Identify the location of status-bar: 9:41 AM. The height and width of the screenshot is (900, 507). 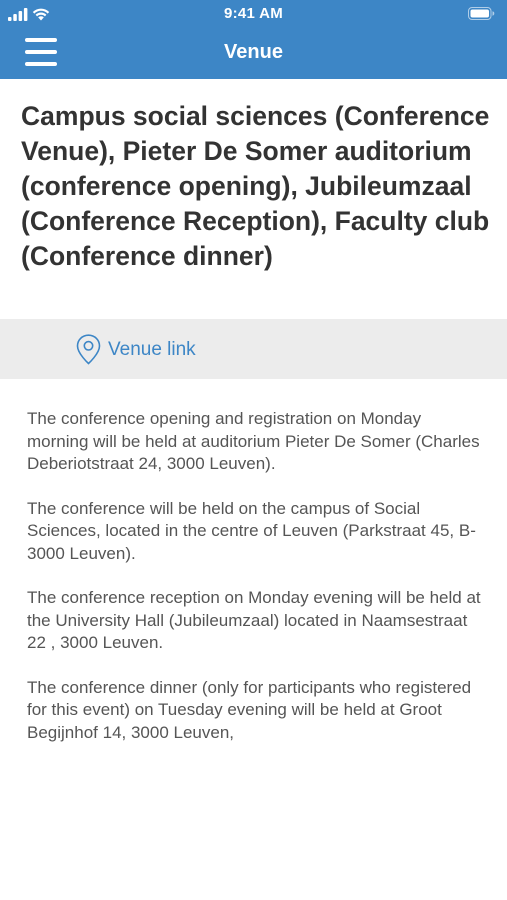
(253, 14).